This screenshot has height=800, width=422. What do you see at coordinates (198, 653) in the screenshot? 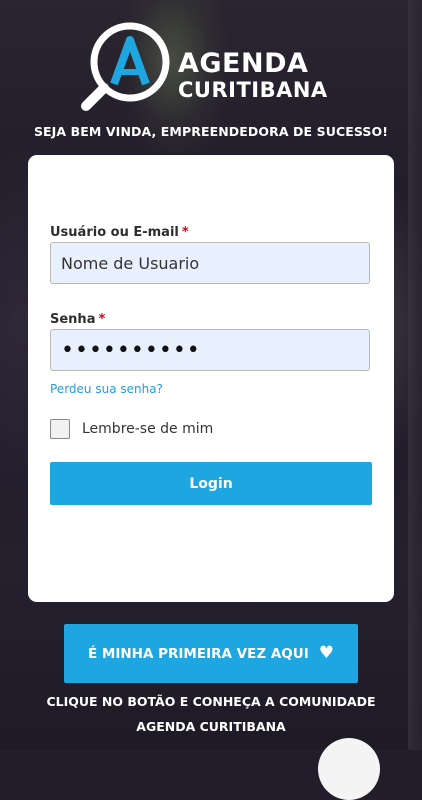
I see `first-time-button-label: É MINHA PRIMEIRA VEZ AQUI` at bounding box center [198, 653].